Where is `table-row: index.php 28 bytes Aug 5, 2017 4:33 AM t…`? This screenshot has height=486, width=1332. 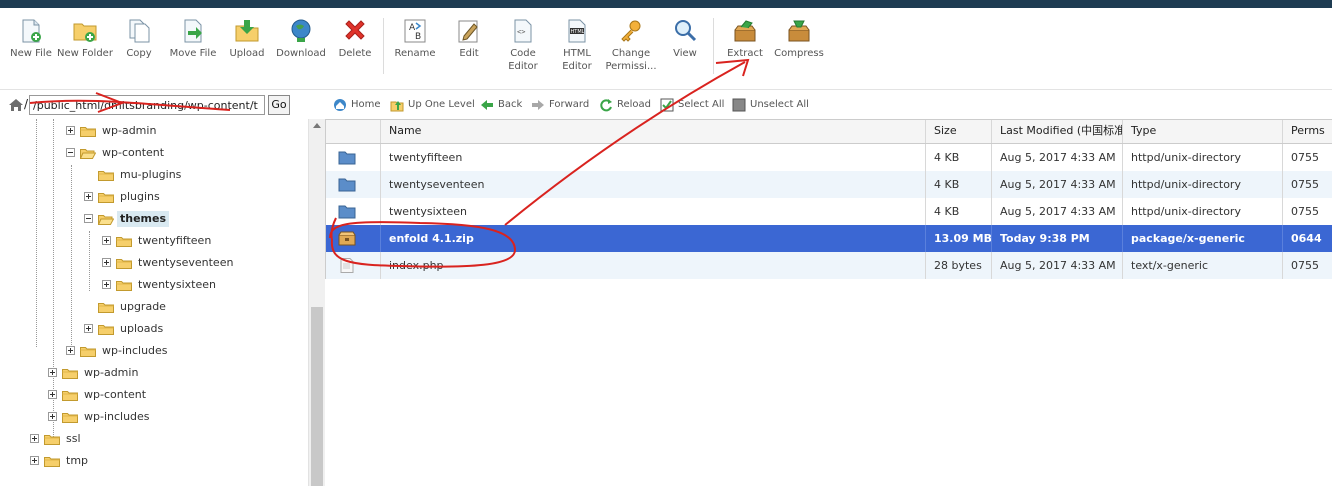
table-row: index.php 28 bytes Aug 5, 2017 4:33 AM t… is located at coordinates (829, 265).